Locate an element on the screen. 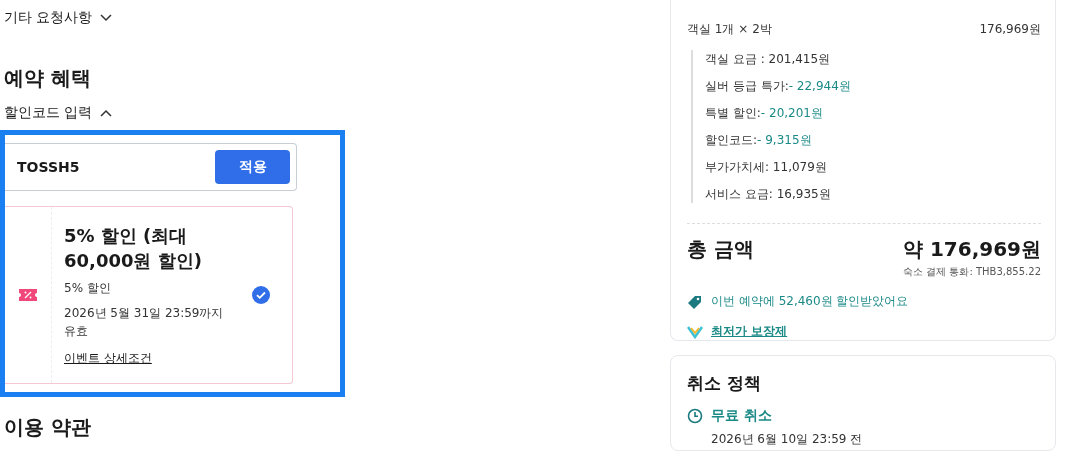 The width and height of the screenshot is (1080, 451). coupon-subtitle: 5% 할인 is located at coordinates (88, 289).